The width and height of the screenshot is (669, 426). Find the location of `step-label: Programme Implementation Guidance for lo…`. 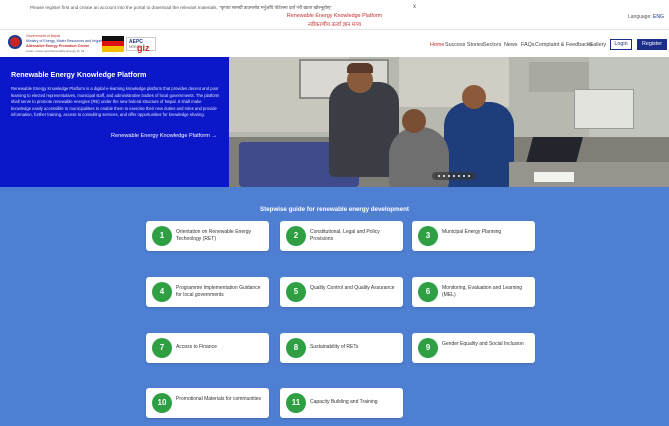

step-label: Programme Implementation Guidance for lo… is located at coordinates (218, 291).